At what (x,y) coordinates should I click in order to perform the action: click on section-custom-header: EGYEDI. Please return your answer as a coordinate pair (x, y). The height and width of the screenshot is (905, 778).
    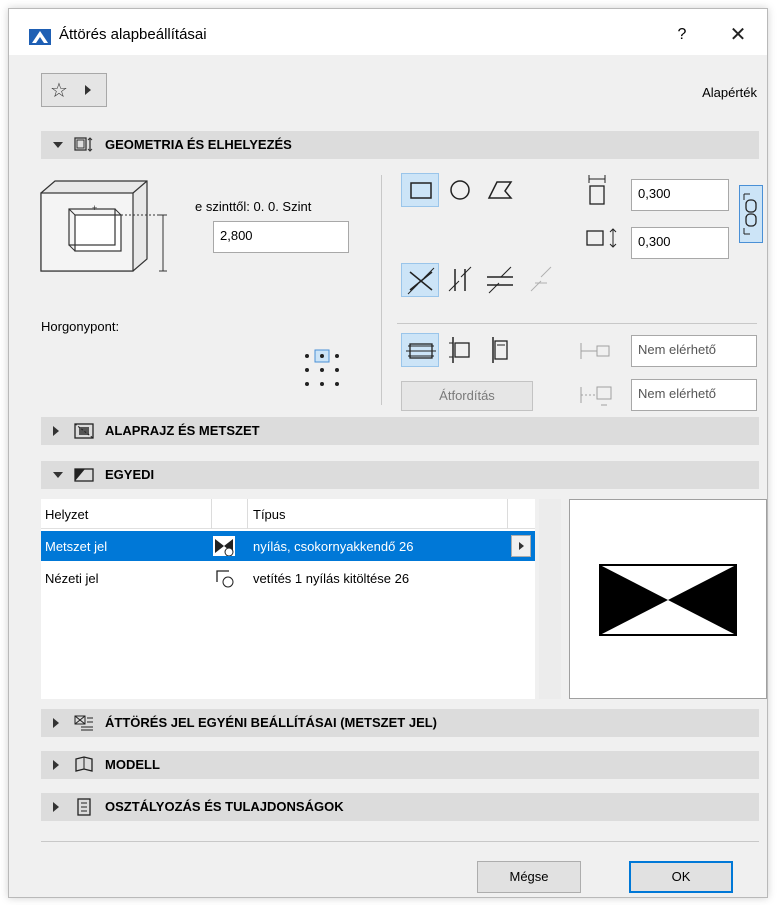
    Looking at the image, I should click on (400, 475).